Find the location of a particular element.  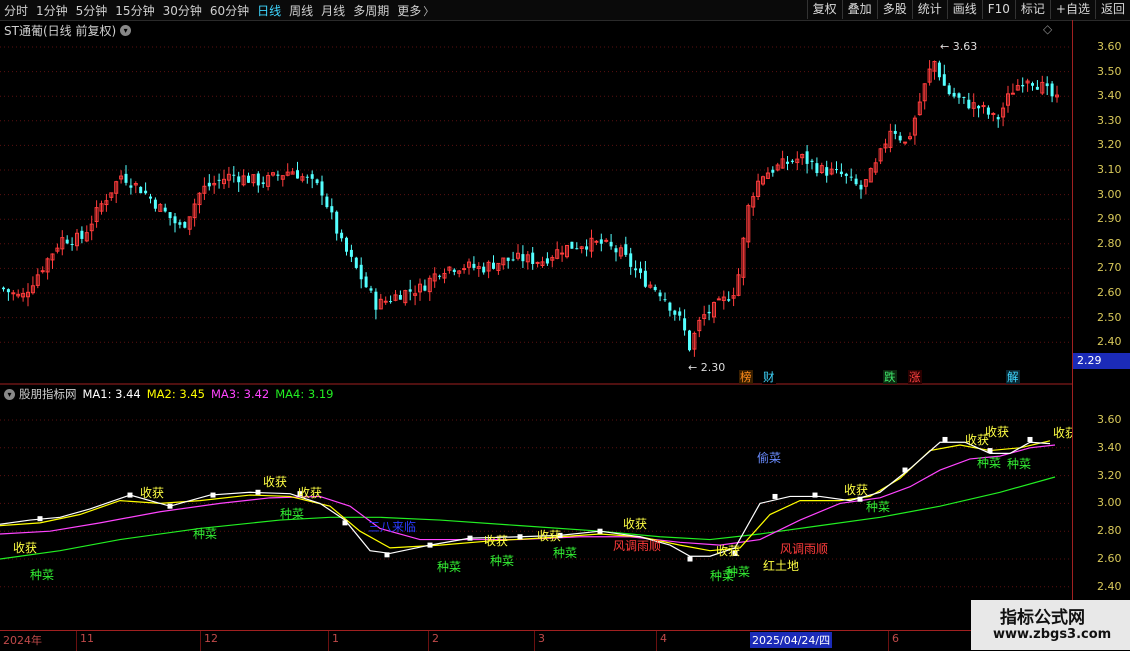

price-tick-label: 3.00 is located at coordinates (1109, 194).